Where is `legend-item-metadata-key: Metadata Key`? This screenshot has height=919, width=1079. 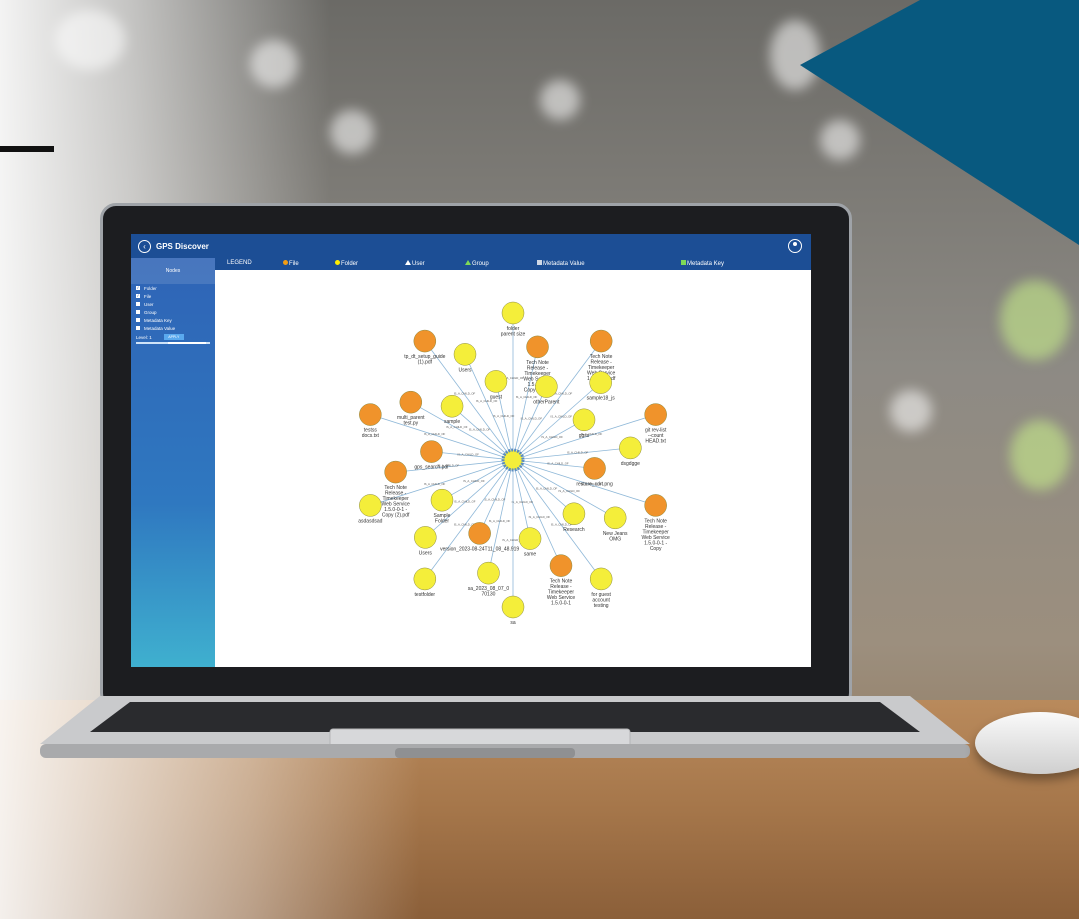
legend-item-metadata-key: Metadata Key is located at coordinates (702, 263).